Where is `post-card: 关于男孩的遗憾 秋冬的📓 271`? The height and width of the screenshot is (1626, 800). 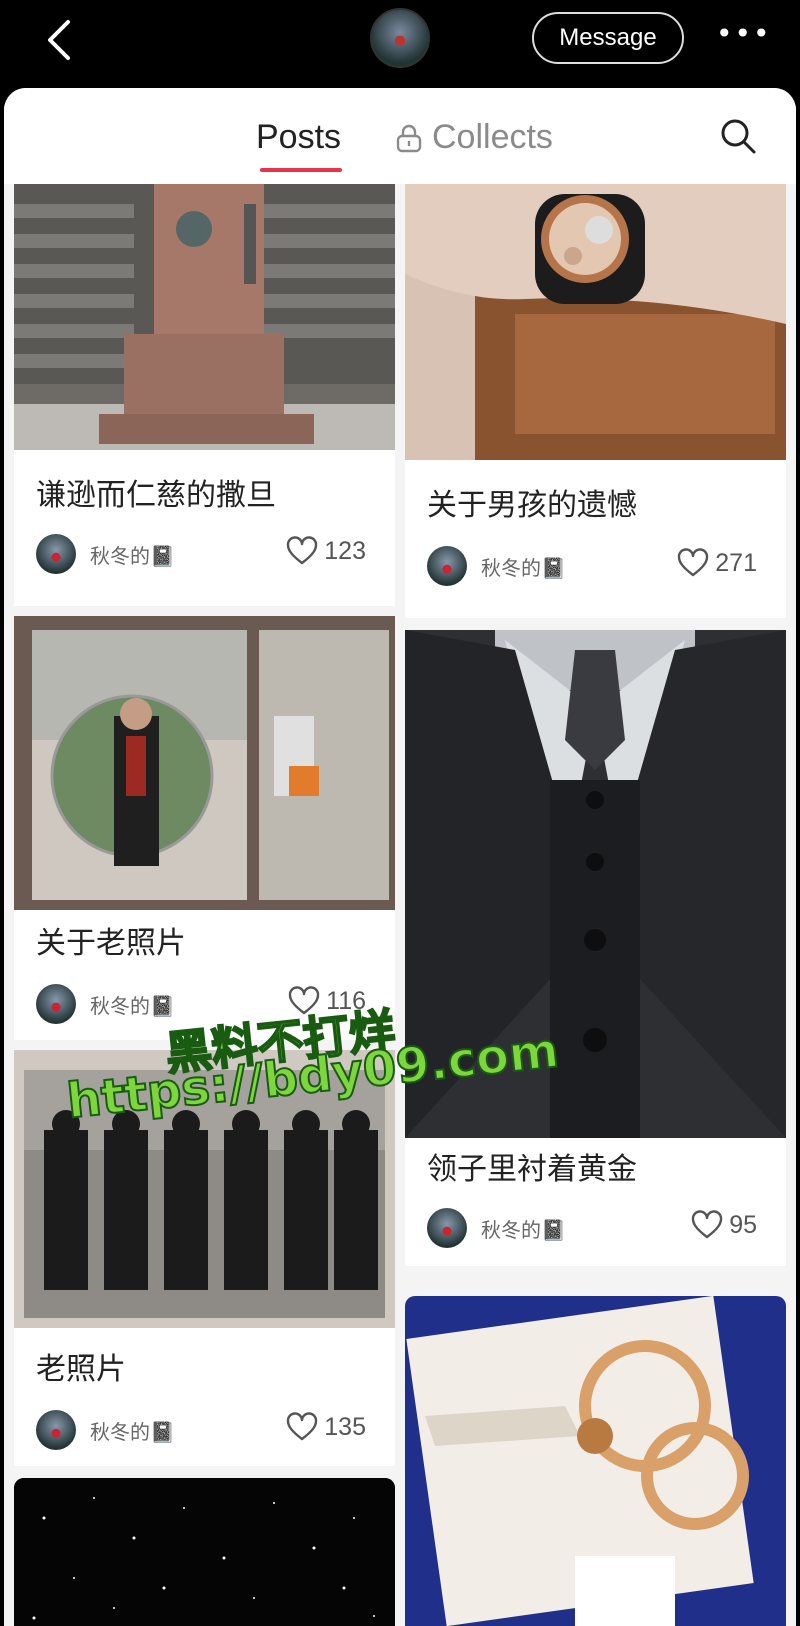
post-card: 关于男孩的遗憾 秋冬的📓 271 is located at coordinates (595, 401).